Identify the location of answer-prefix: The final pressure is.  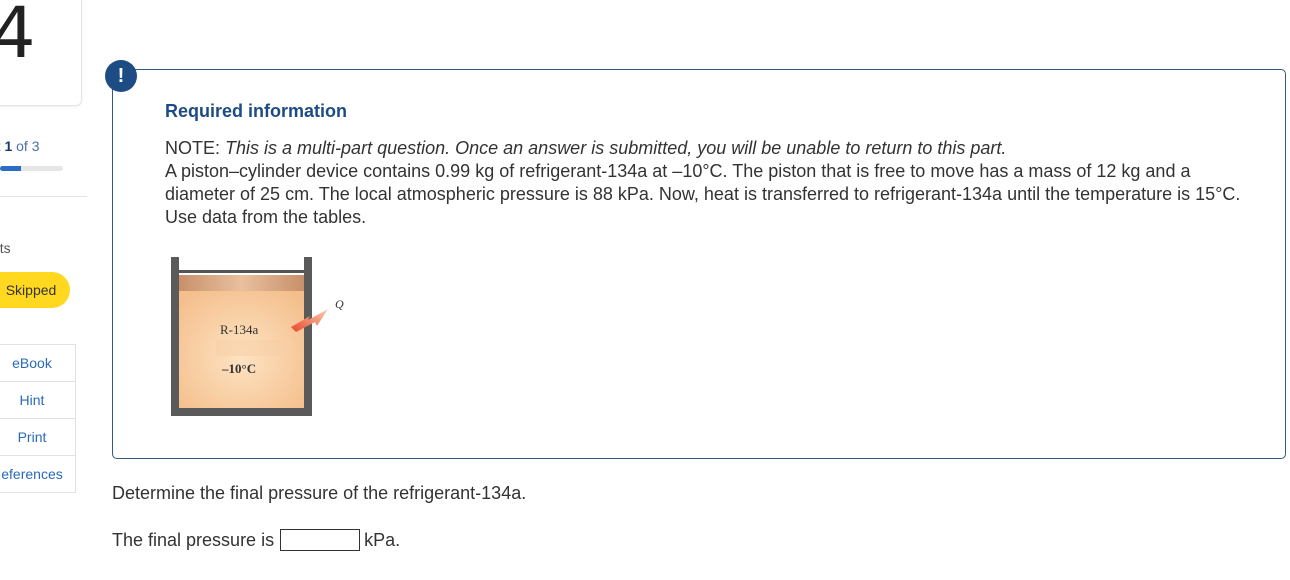
(193, 539).